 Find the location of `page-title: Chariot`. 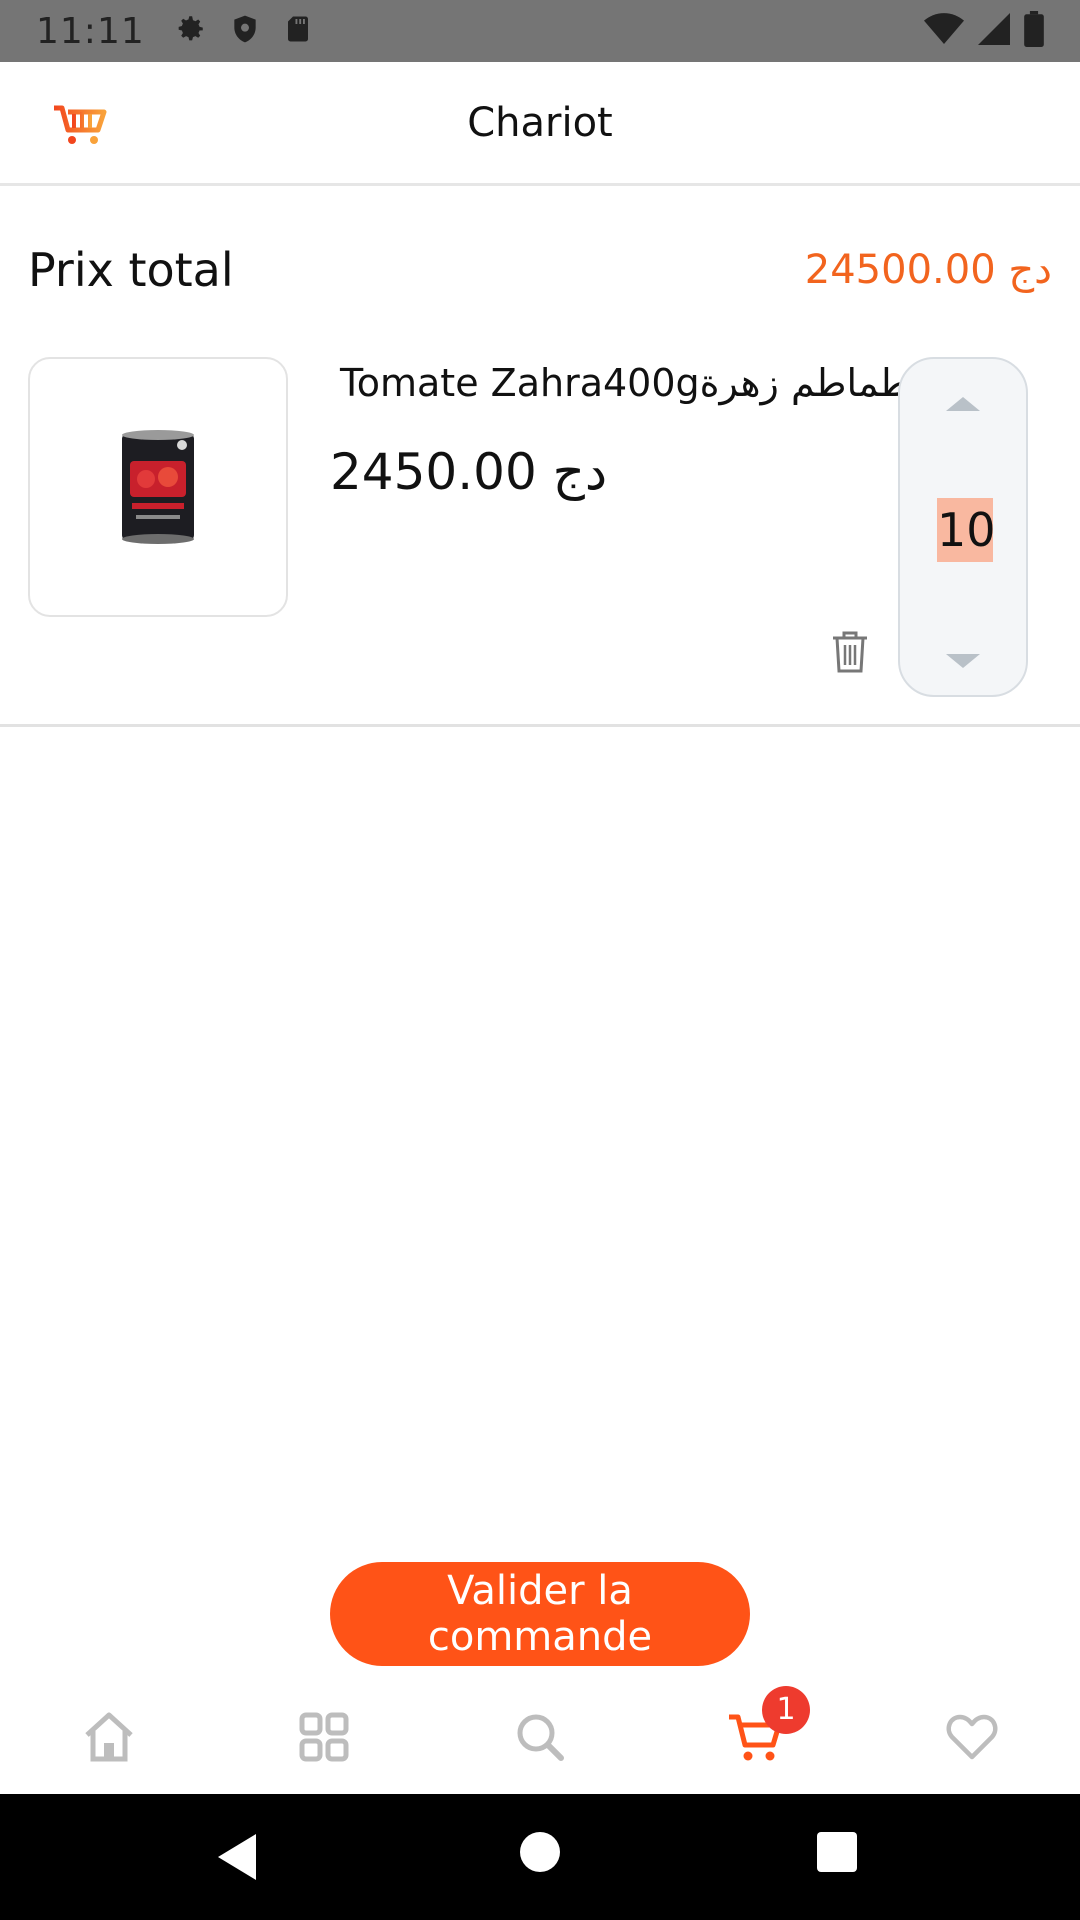

page-title: Chariot is located at coordinates (540, 122).